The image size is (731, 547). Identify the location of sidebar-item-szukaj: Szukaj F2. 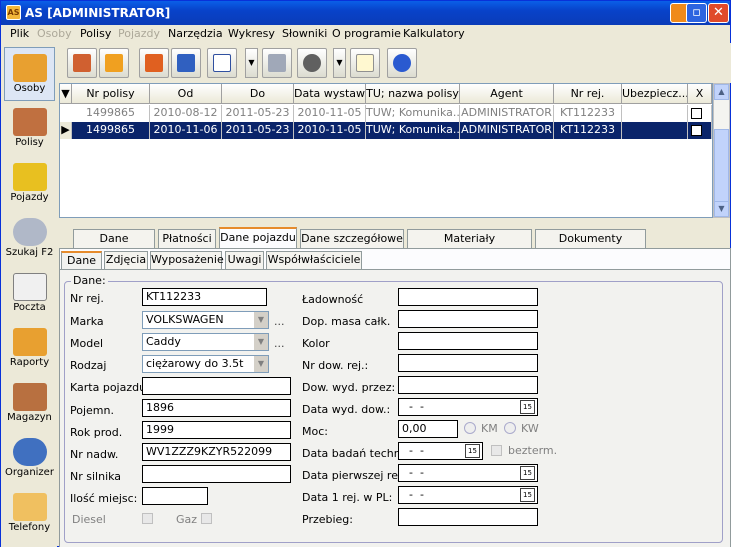
(29, 239).